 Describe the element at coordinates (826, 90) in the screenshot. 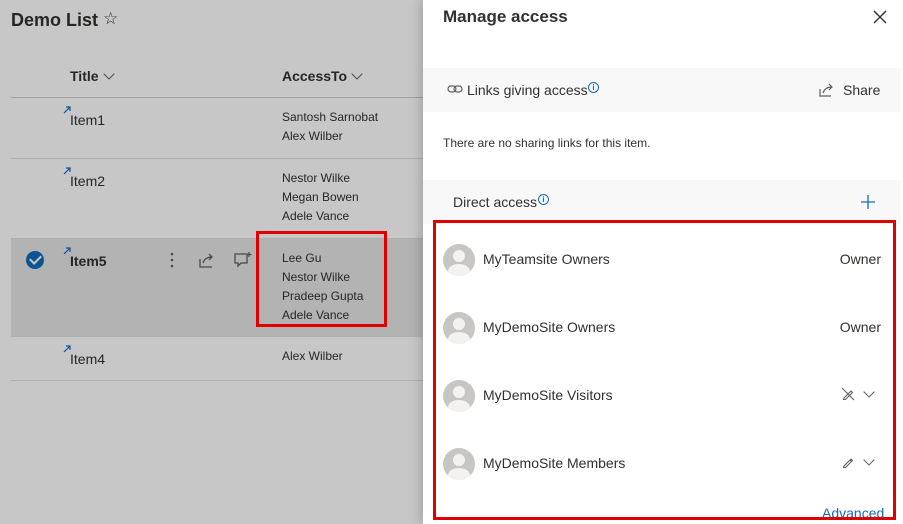

I see `share-icon` at that location.